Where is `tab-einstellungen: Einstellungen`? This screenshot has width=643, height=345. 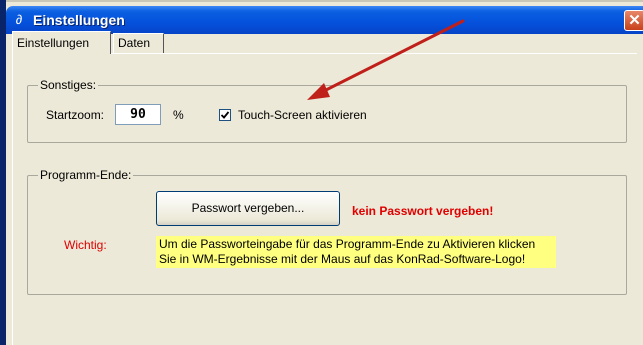 tab-einstellungen: Einstellungen is located at coordinates (61, 42).